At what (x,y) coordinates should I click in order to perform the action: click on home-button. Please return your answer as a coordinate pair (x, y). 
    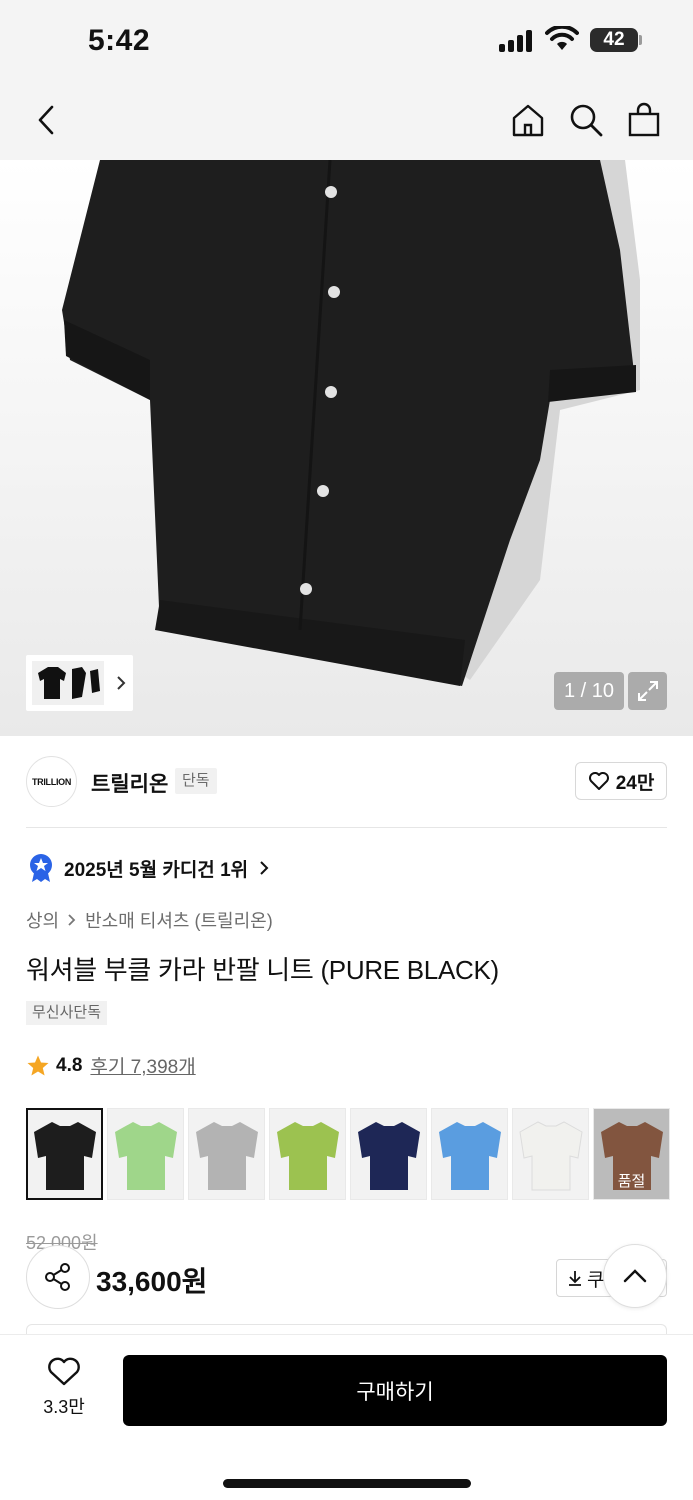
    Looking at the image, I should click on (528, 120).